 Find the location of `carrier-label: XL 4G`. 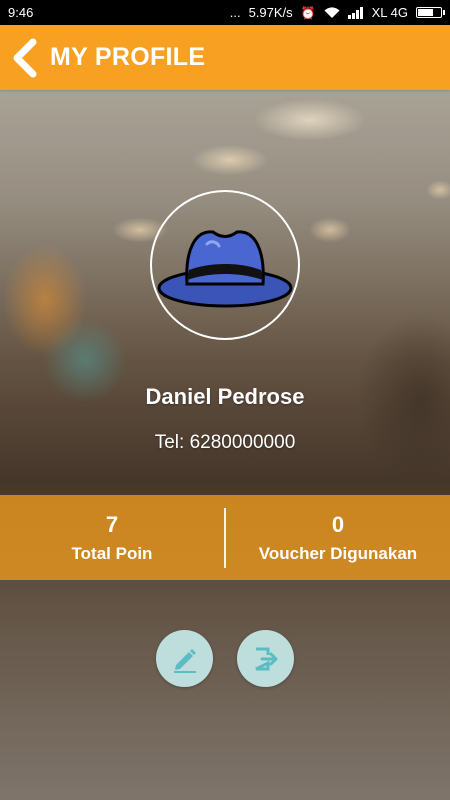

carrier-label: XL 4G is located at coordinates (389, 12).